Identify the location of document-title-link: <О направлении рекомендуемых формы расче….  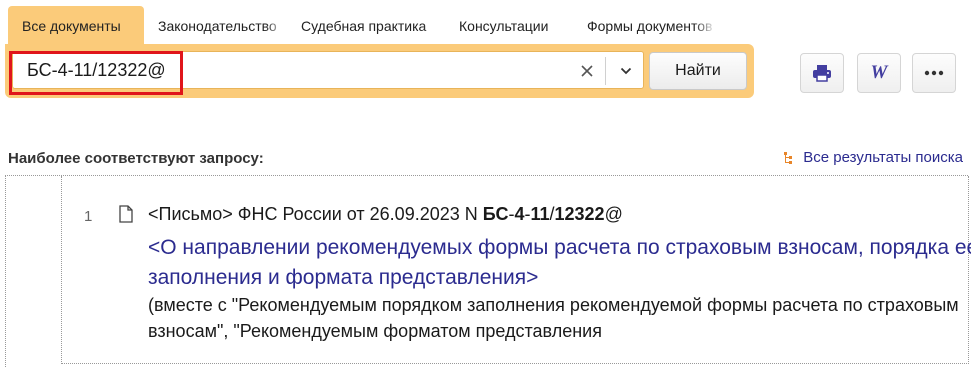
(559, 263).